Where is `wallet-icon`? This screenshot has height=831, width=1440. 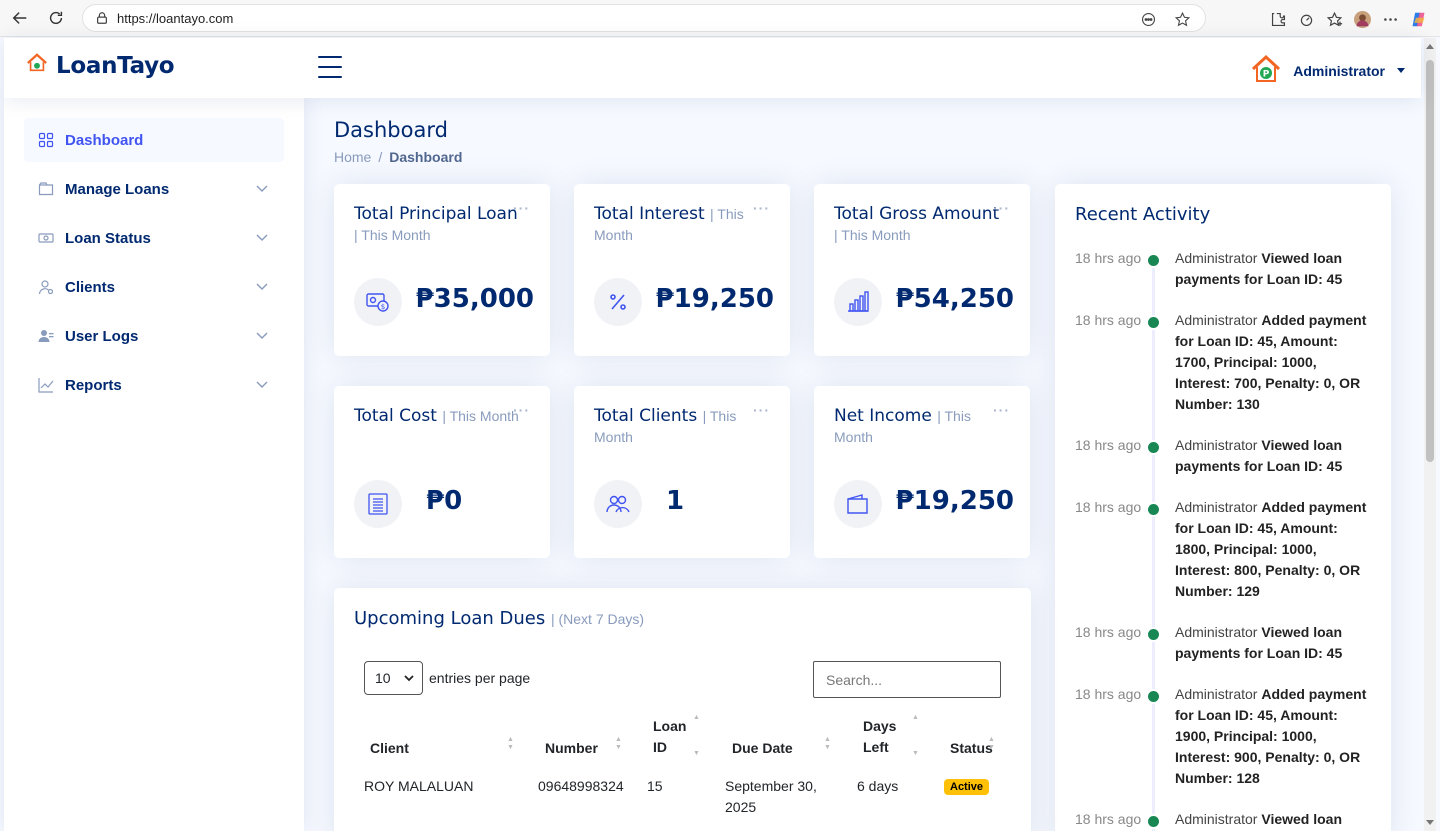 wallet-icon is located at coordinates (858, 504).